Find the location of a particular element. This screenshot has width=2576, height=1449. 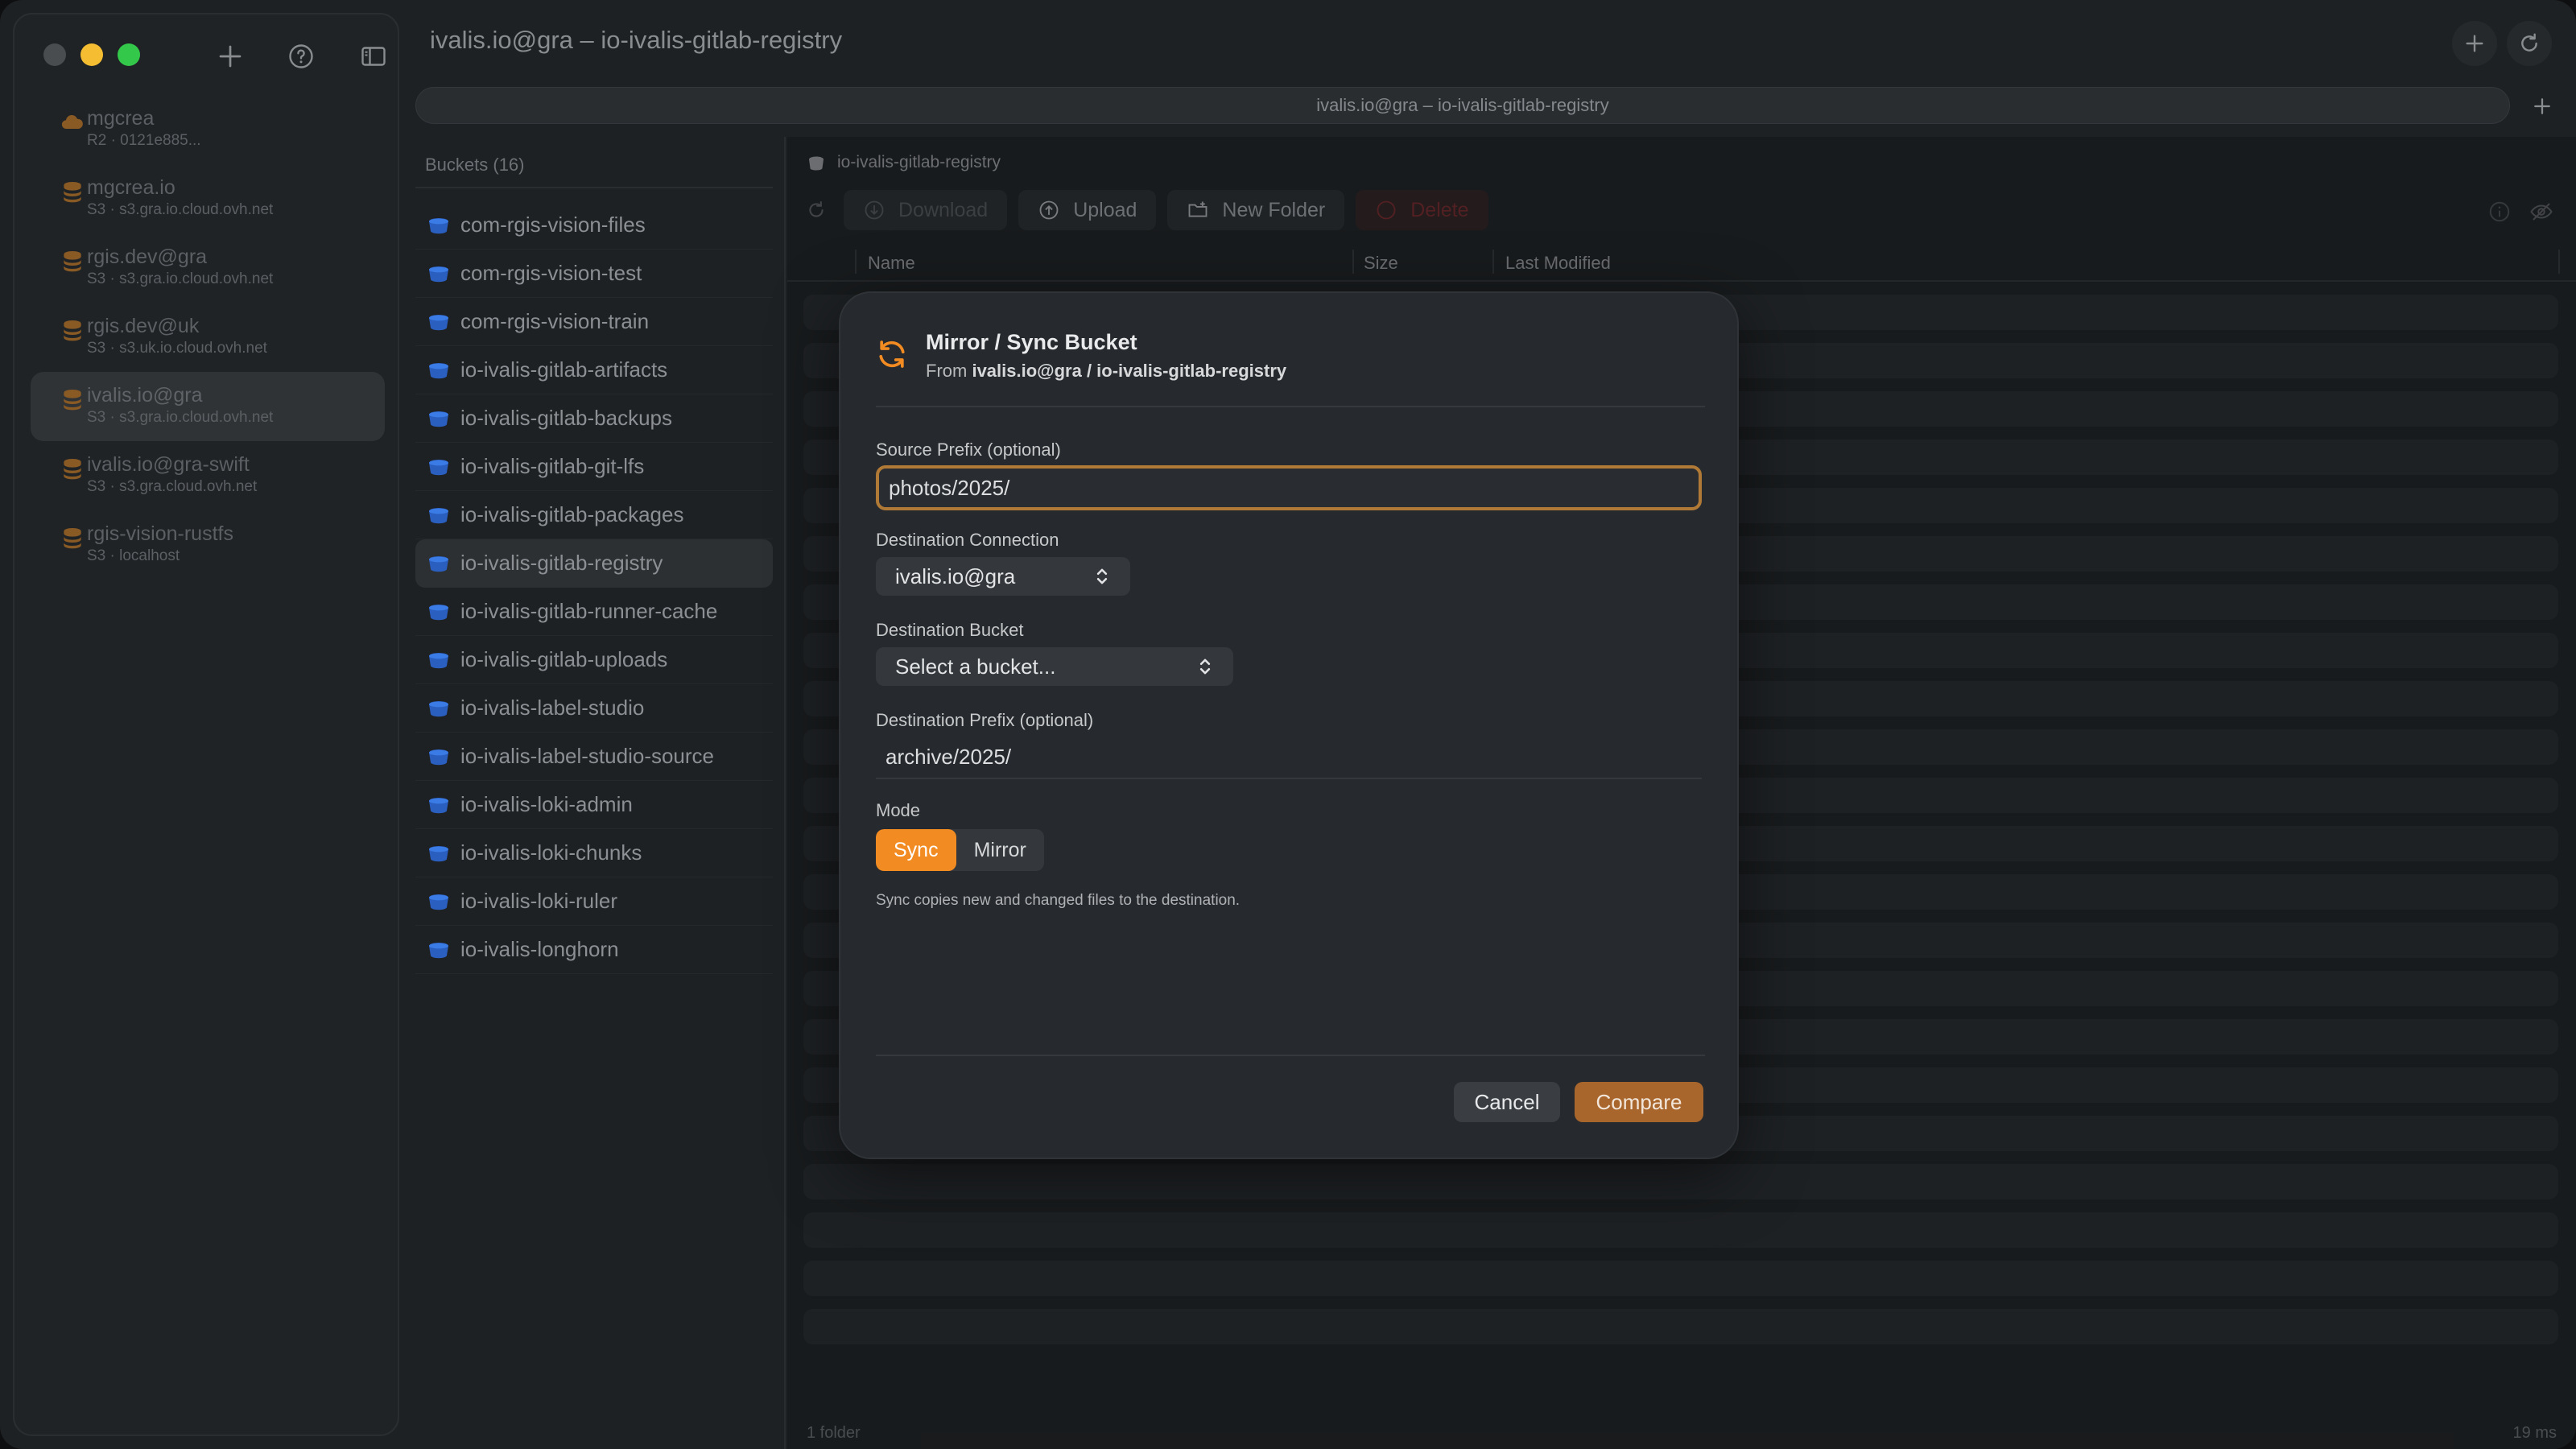

mode-sync-option: Sync is located at coordinates (916, 850).